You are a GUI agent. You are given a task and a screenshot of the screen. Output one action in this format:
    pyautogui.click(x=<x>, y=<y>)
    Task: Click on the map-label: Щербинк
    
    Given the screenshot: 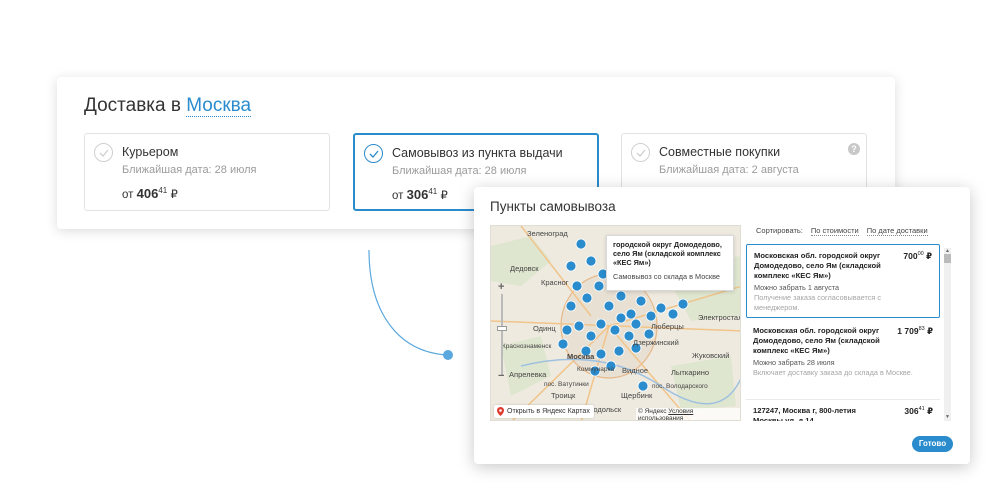 What is the action you would take?
    pyautogui.click(x=637, y=395)
    